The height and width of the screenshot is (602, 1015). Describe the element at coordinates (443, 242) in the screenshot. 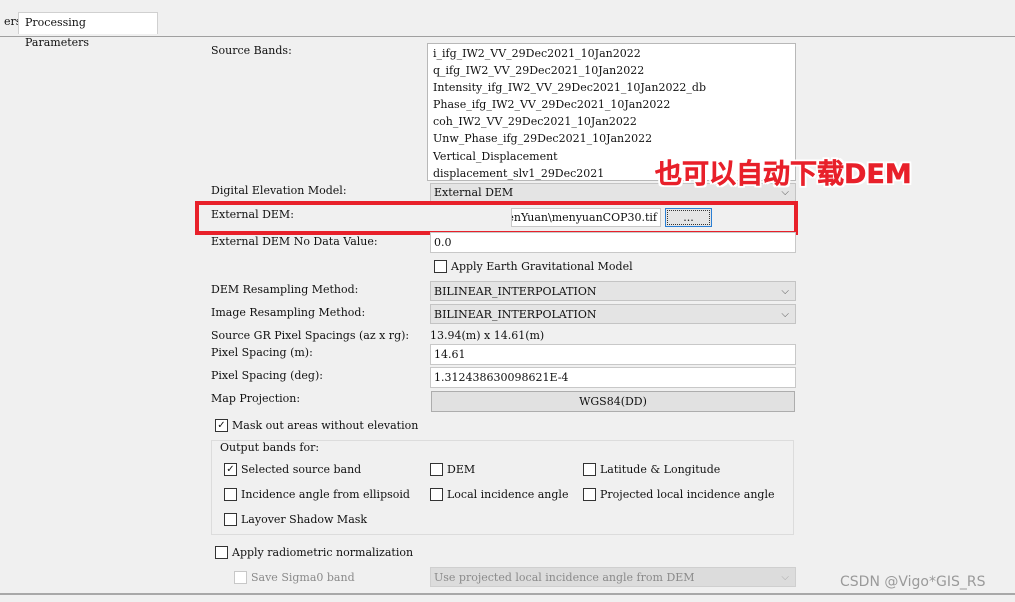

I see `no-data-value: 0.0` at that location.